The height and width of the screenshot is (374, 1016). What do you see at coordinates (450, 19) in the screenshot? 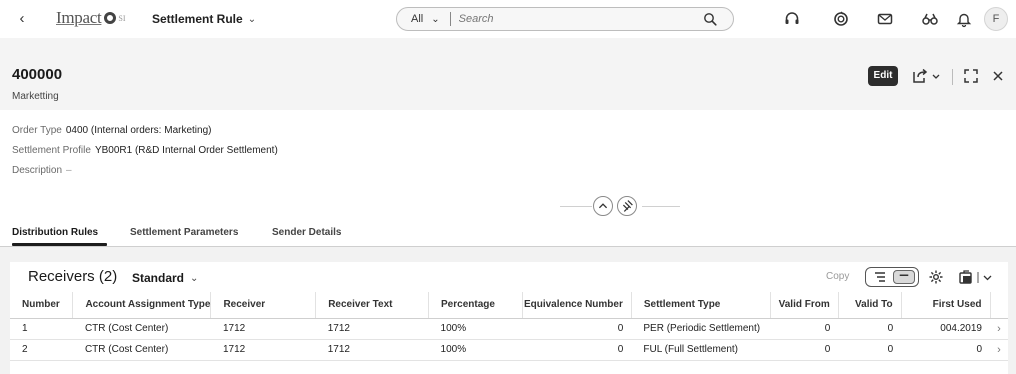
I see `search-divider` at bounding box center [450, 19].